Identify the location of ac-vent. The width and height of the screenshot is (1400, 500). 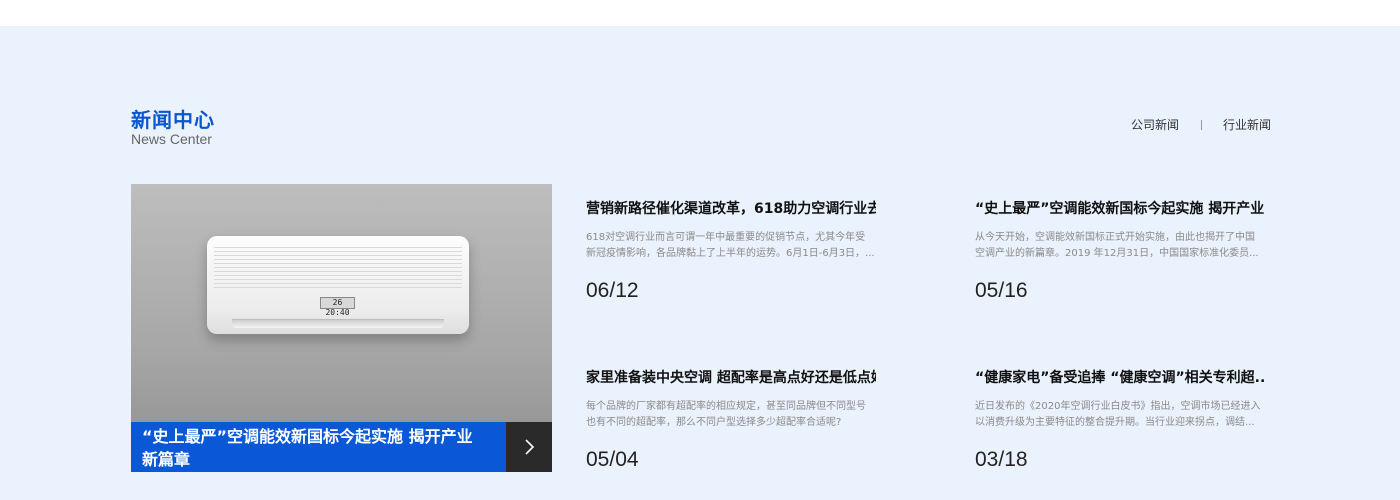
(338, 323).